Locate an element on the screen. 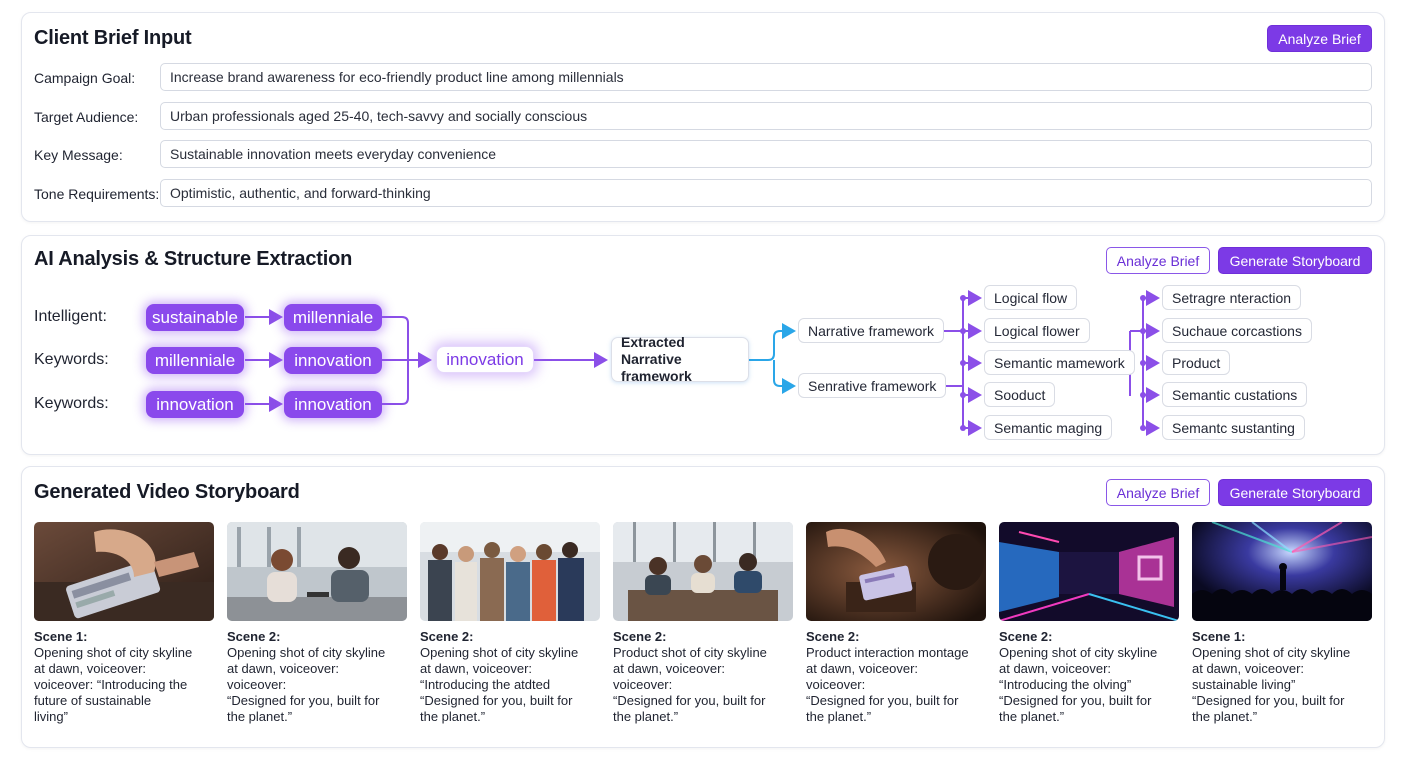 Image resolution: width=1408 pixels, height=768 pixels. concept-node: Suchaue corcastions is located at coordinates (1237, 330).